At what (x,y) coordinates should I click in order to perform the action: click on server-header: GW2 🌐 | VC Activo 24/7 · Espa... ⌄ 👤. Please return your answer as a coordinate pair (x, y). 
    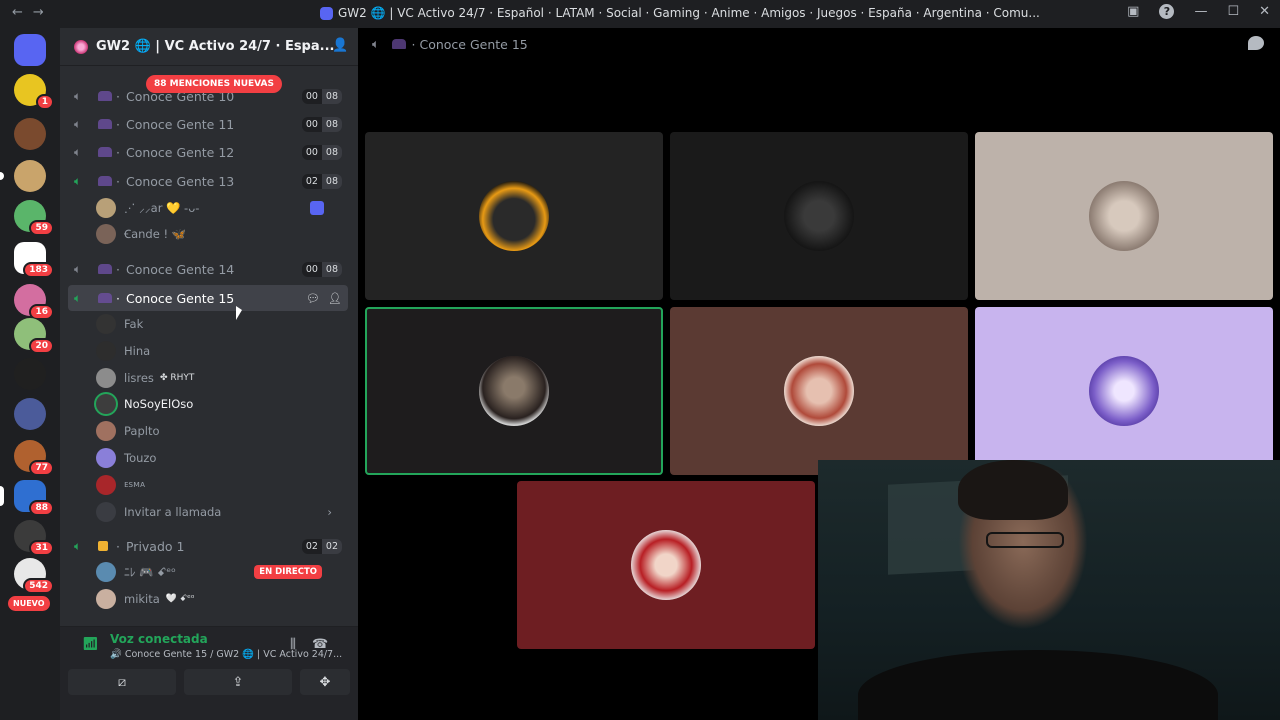
    Looking at the image, I should click on (209, 47).